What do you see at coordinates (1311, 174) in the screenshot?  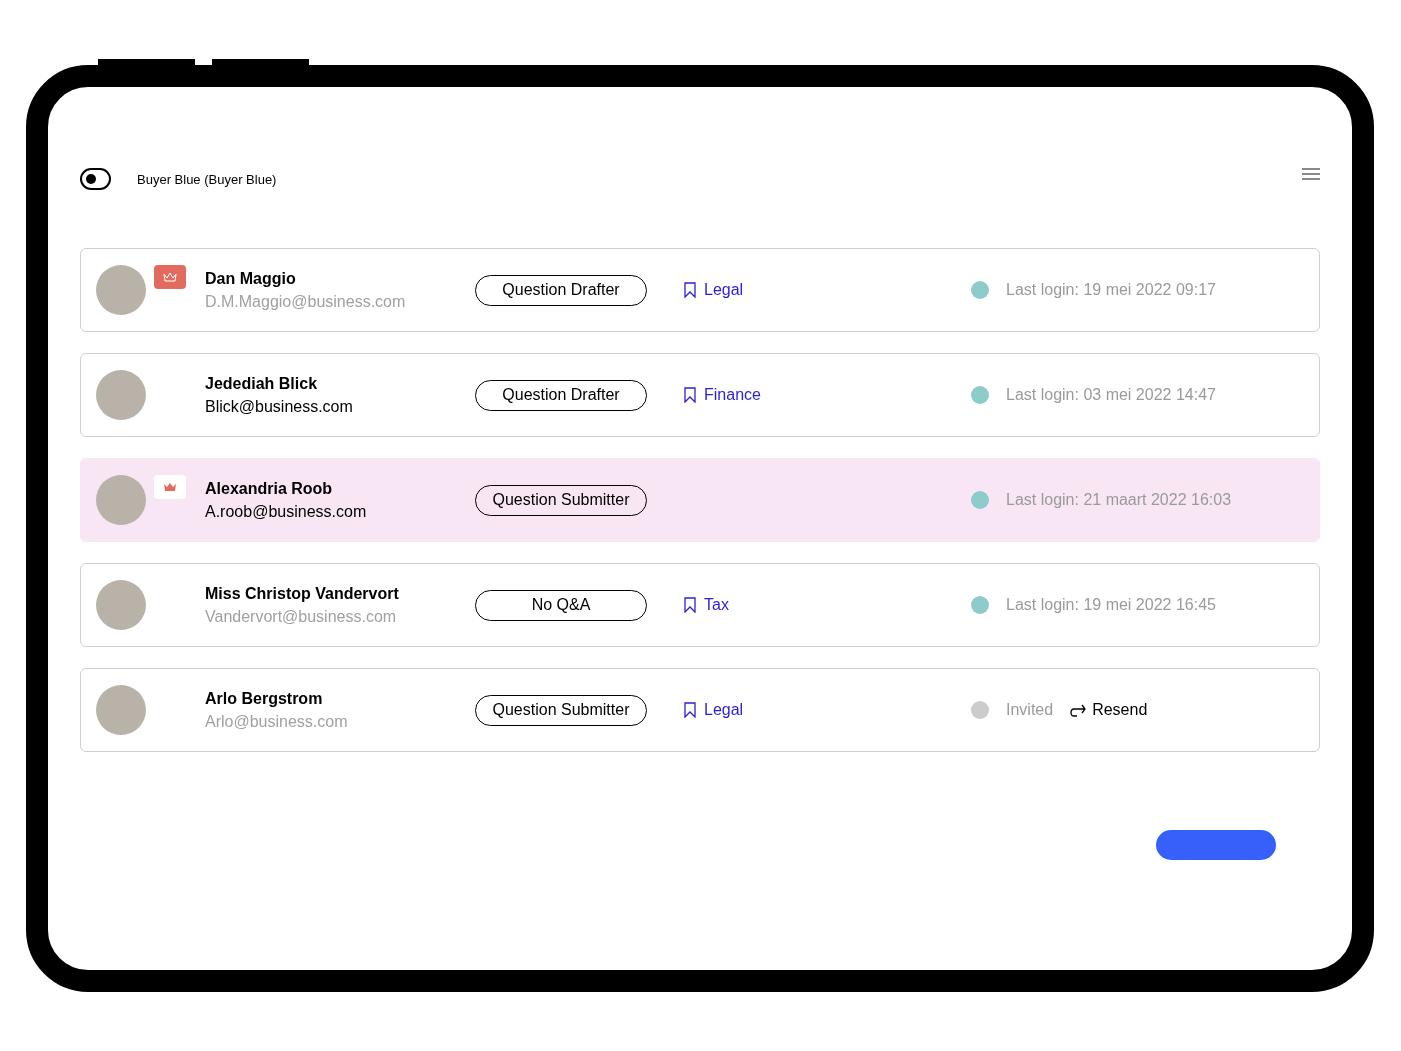 I see `menu-icon` at bounding box center [1311, 174].